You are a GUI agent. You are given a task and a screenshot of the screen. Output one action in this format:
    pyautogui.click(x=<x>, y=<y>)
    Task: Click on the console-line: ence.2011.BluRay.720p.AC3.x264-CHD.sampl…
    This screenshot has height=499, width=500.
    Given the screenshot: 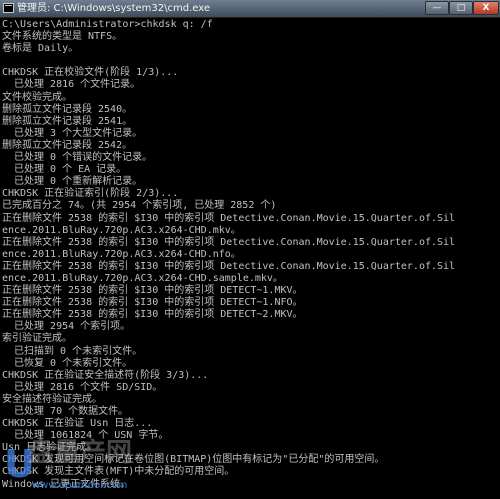 What is the action you would take?
    pyautogui.click(x=142, y=278)
    